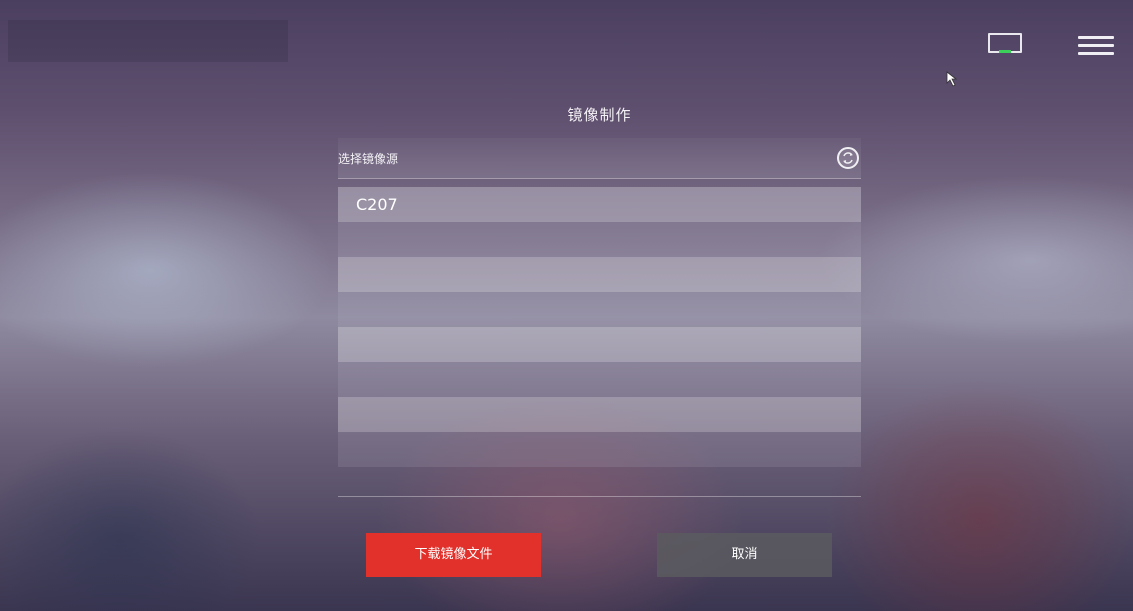 Image resolution: width=1133 pixels, height=611 pixels. I want to click on source-label: 选择镜像源, so click(368, 159).